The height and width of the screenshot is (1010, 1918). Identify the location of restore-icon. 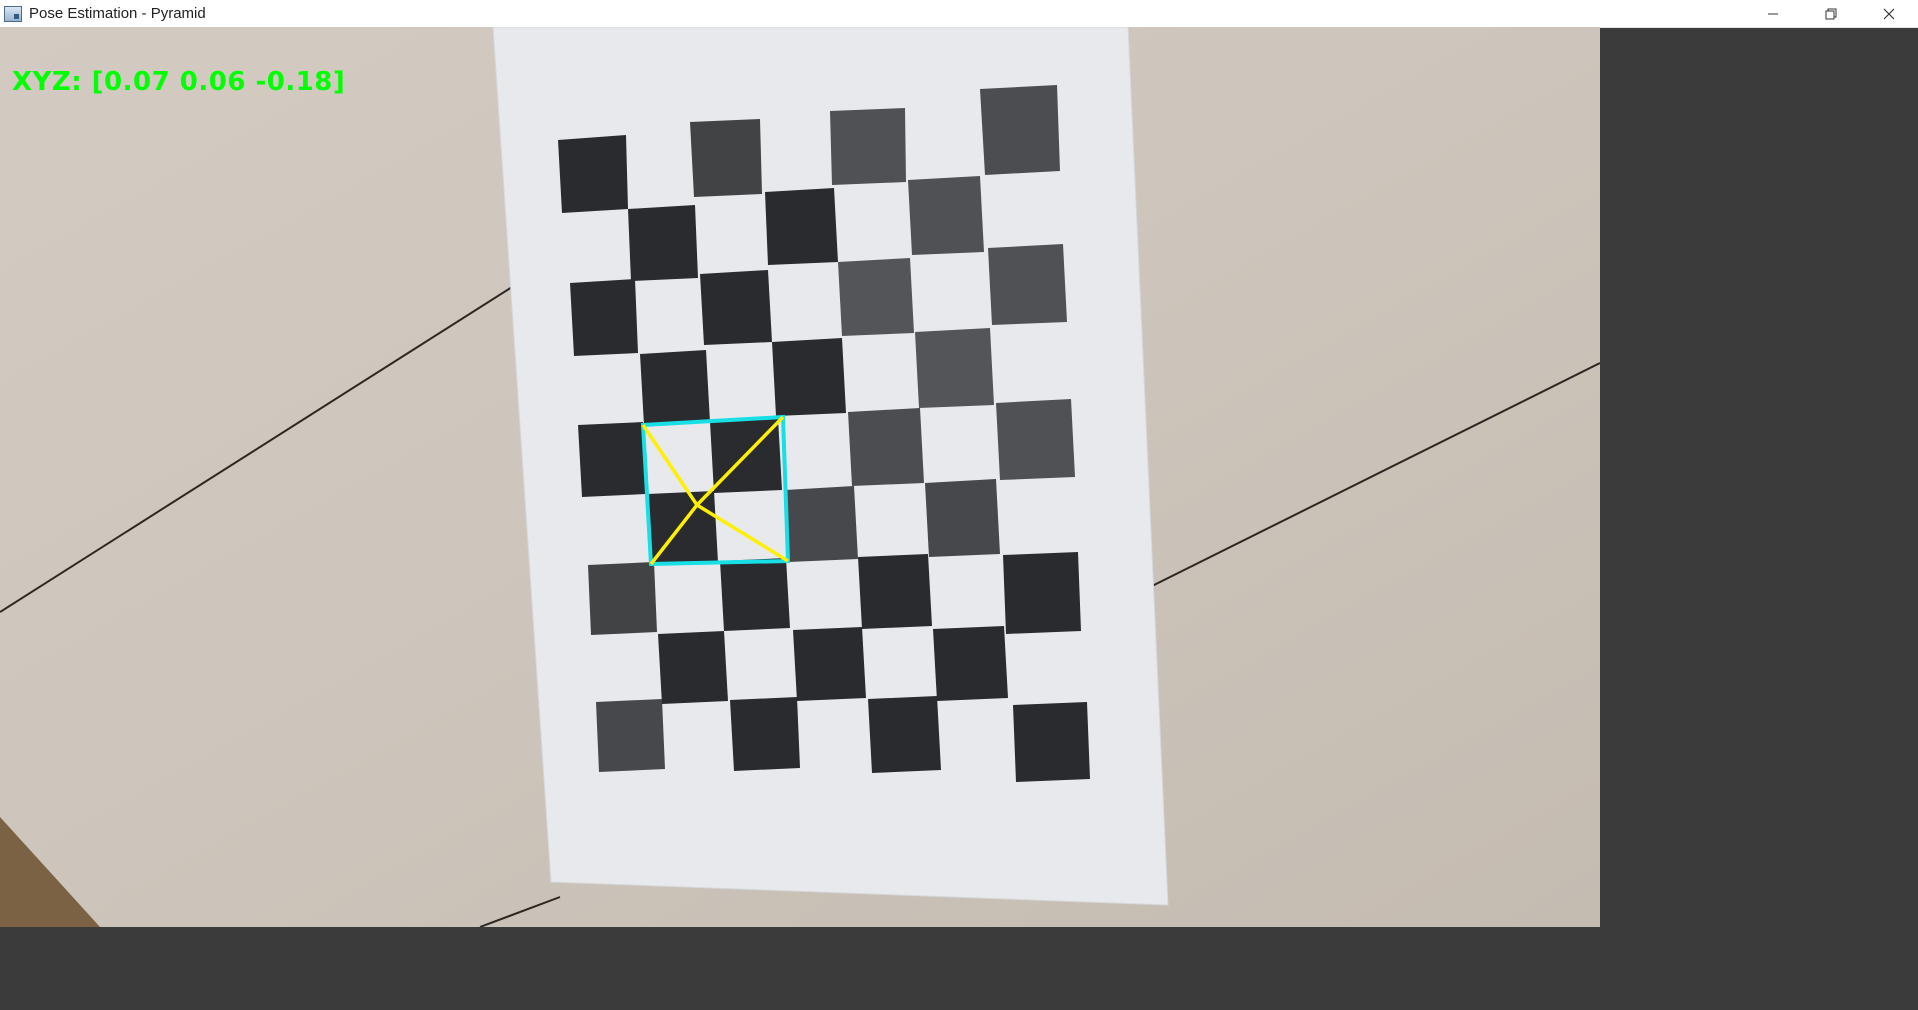
(1831, 13).